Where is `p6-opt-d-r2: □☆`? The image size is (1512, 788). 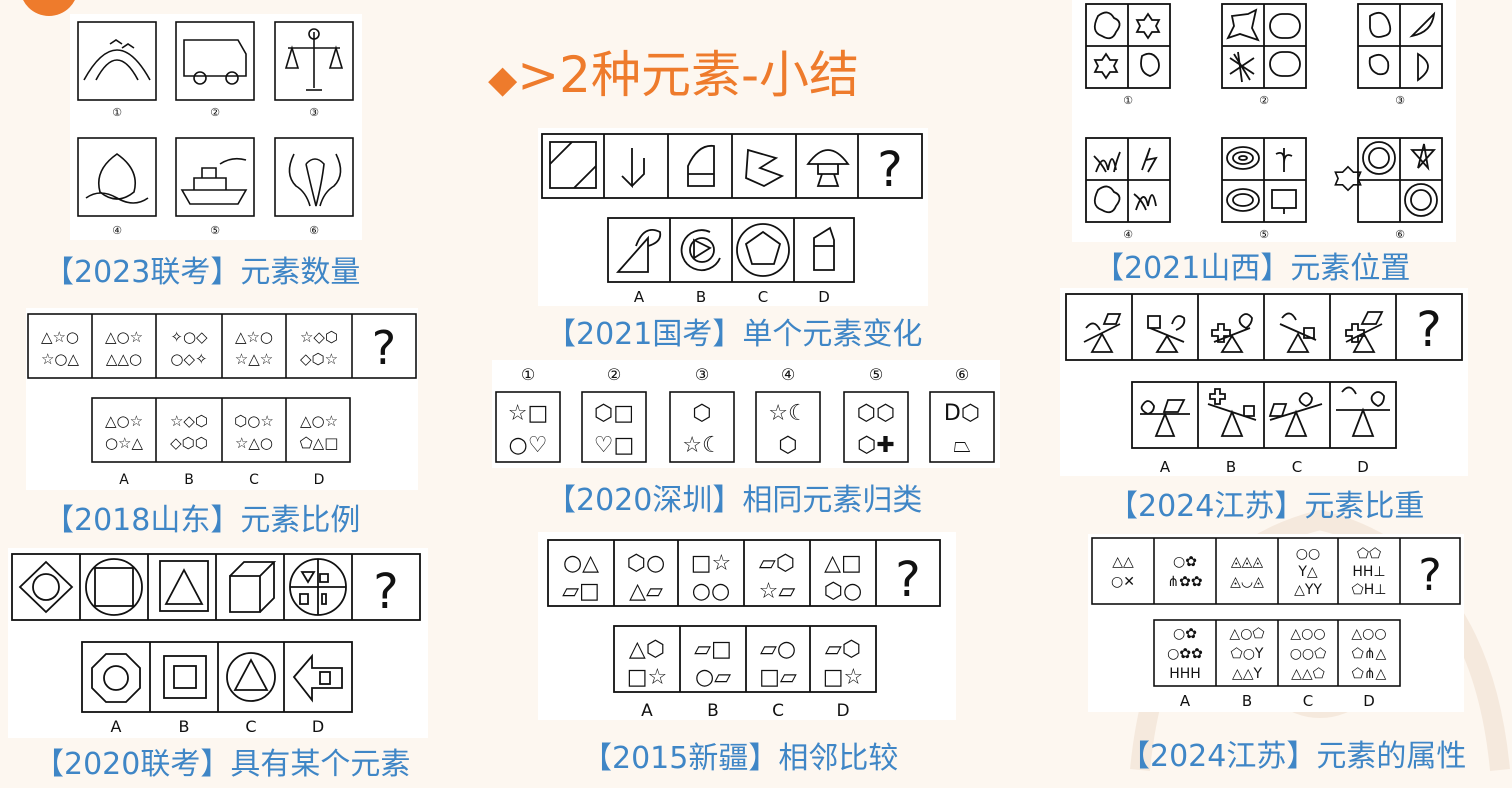
p6-opt-d-r2: □☆ is located at coordinates (843, 677).